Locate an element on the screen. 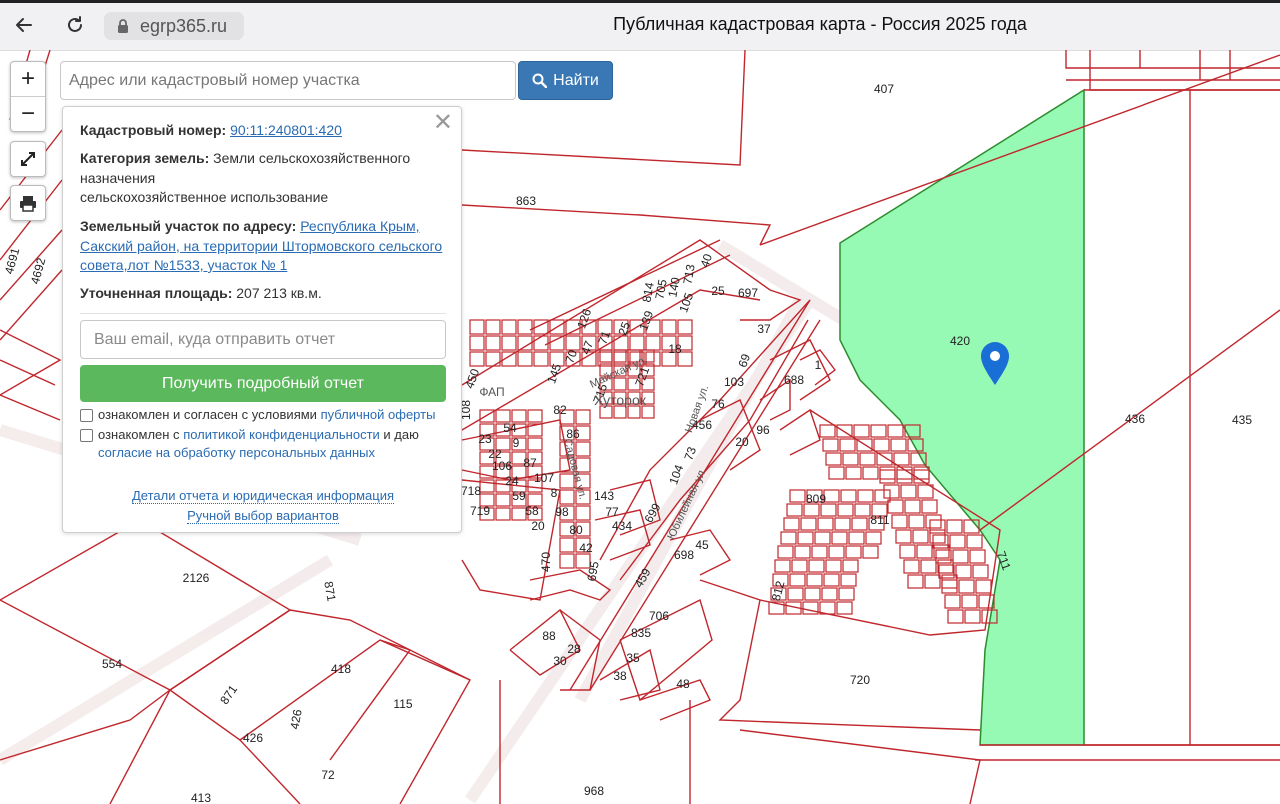 The image size is (1280, 804). fullscreen-button is located at coordinates (28, 159).